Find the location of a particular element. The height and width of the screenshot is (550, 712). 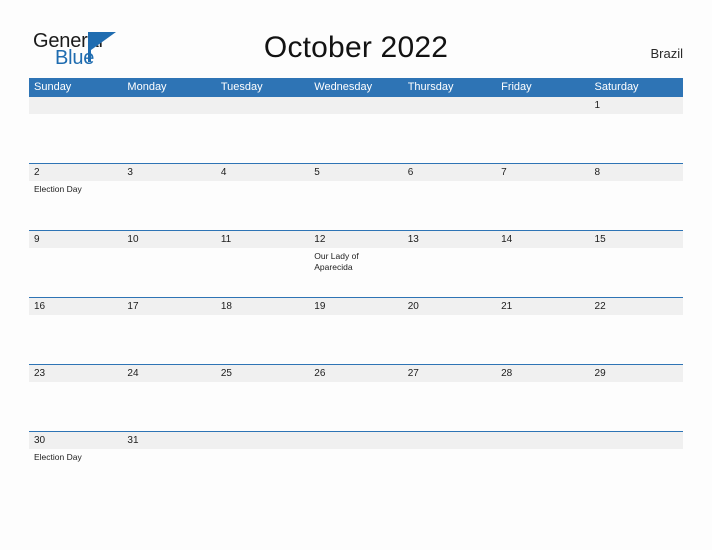

day-number: 5 is located at coordinates (355, 172).